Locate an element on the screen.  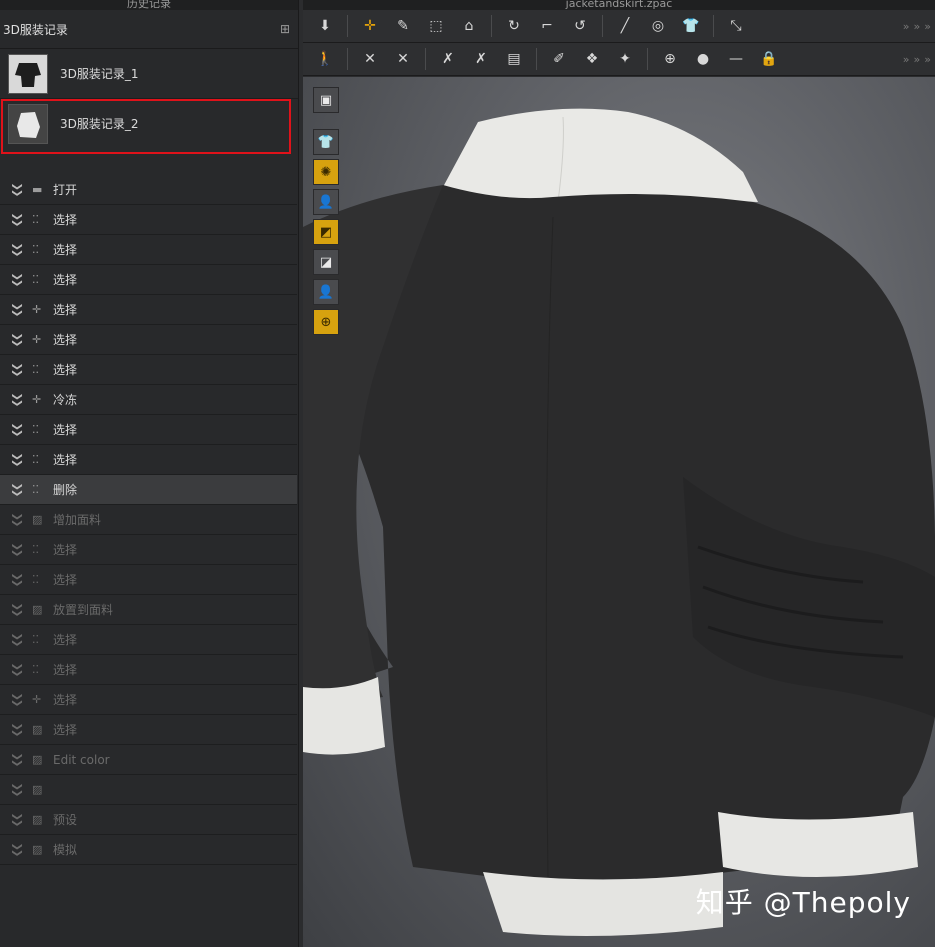
cube-view-icon: ▣ is located at coordinates (326, 100).